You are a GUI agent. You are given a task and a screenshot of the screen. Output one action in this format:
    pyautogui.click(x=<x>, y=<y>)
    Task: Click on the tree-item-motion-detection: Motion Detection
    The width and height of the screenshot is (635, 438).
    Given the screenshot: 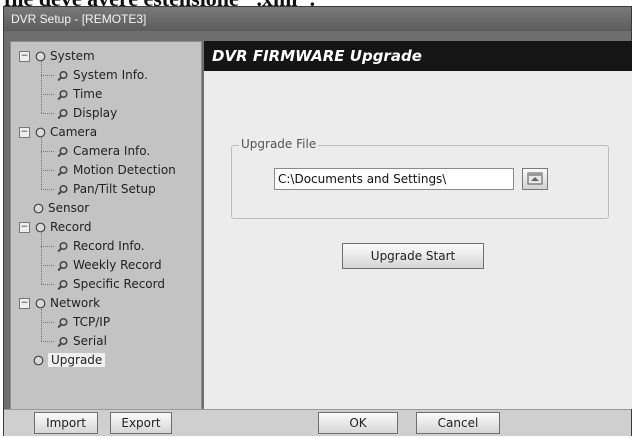 What is the action you would take?
    pyautogui.click(x=116, y=170)
    